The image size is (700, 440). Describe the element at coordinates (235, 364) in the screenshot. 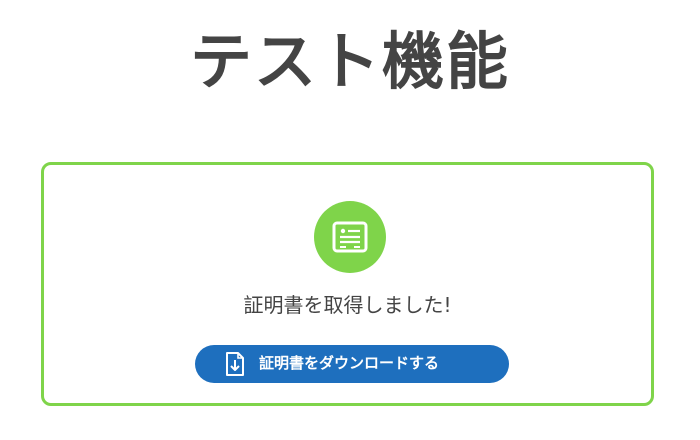

I see `file-download-icon` at that location.